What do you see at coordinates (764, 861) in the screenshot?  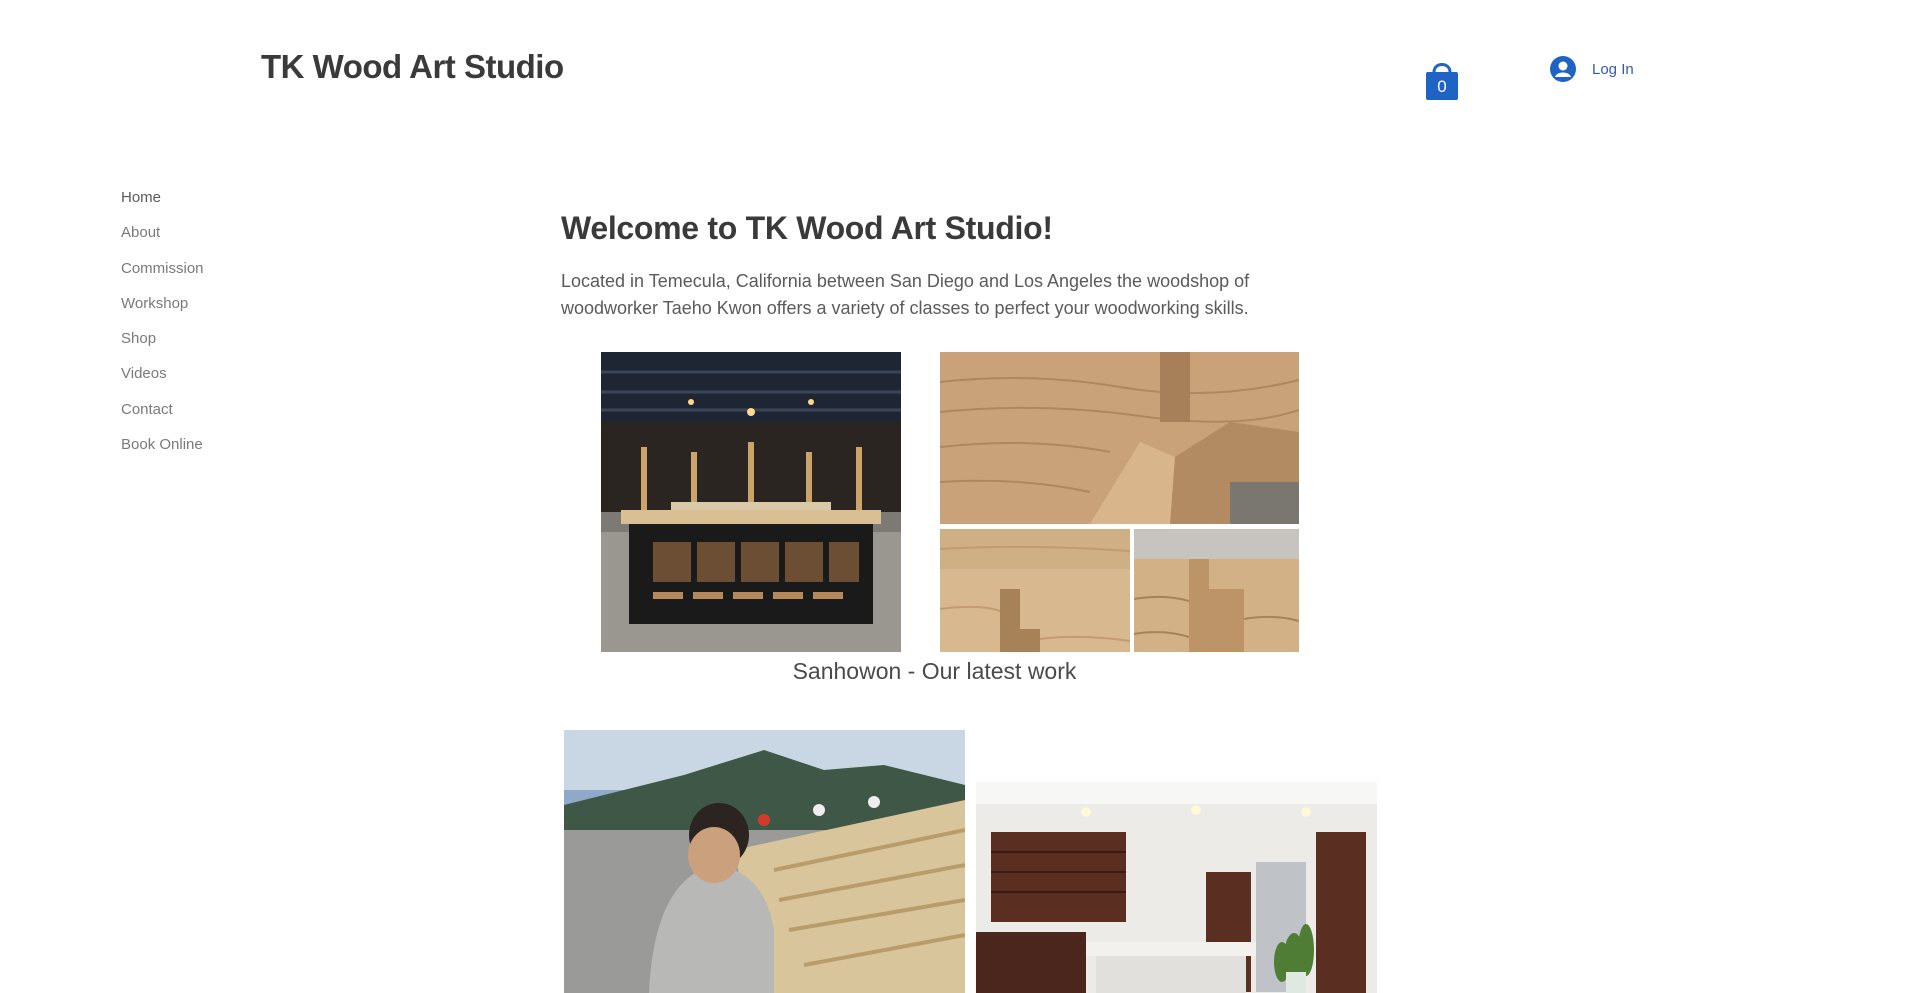 I see `craftsman-working-photo` at bounding box center [764, 861].